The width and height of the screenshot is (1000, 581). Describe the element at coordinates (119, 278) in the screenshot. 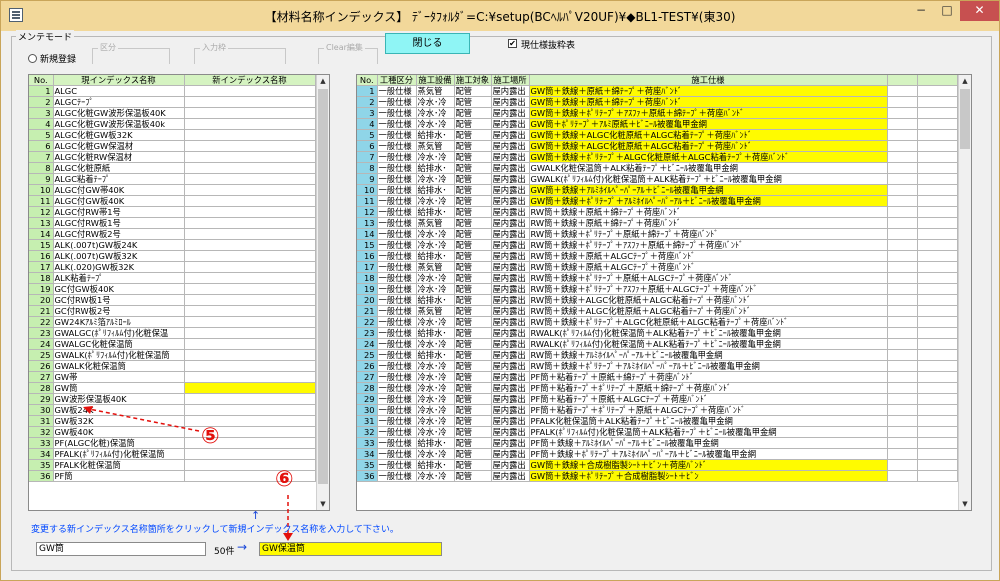

I see `current-index-name-cell: ALK粘着ﾃｰﾌﾟ` at that location.